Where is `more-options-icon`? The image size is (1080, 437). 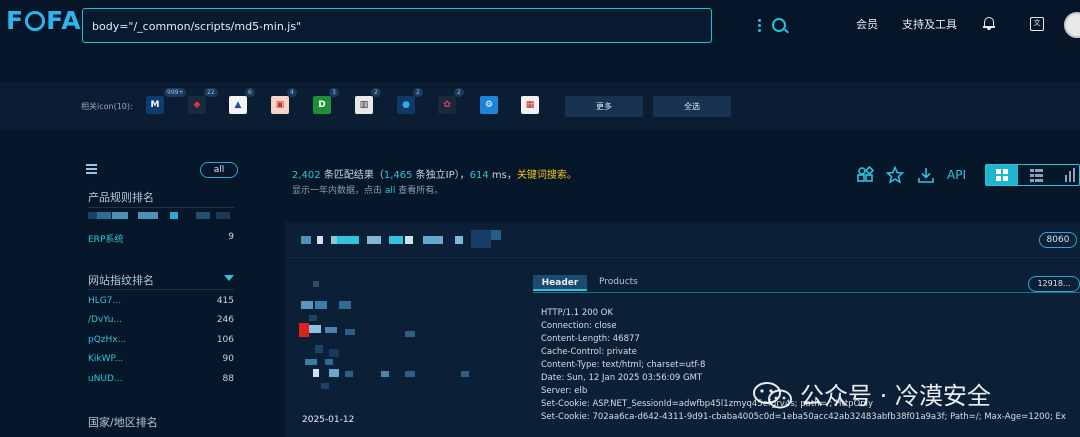
more-options-icon is located at coordinates (759, 26).